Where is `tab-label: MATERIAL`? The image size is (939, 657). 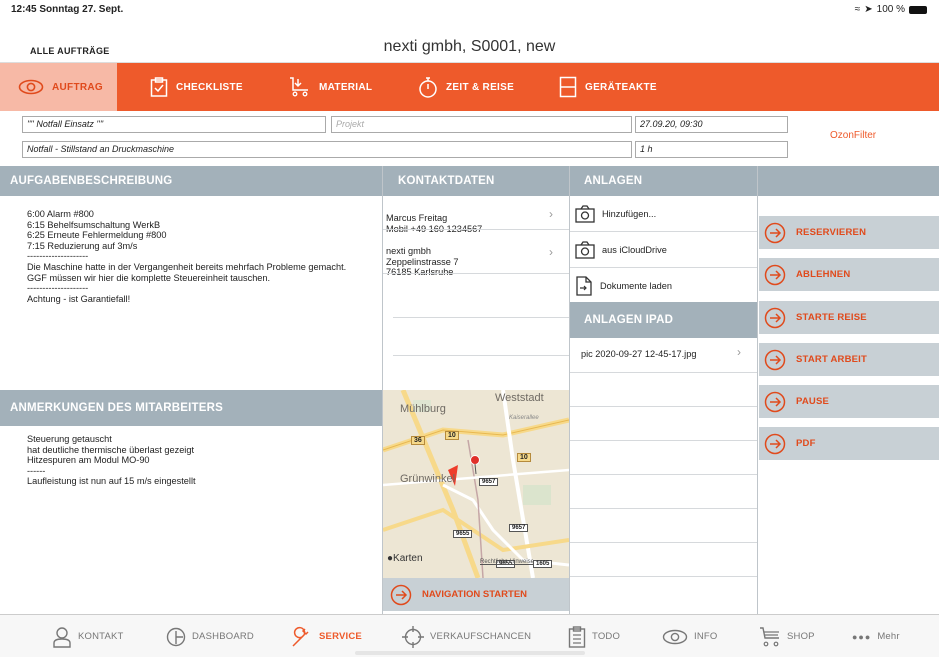
tab-label: MATERIAL is located at coordinates (346, 87).